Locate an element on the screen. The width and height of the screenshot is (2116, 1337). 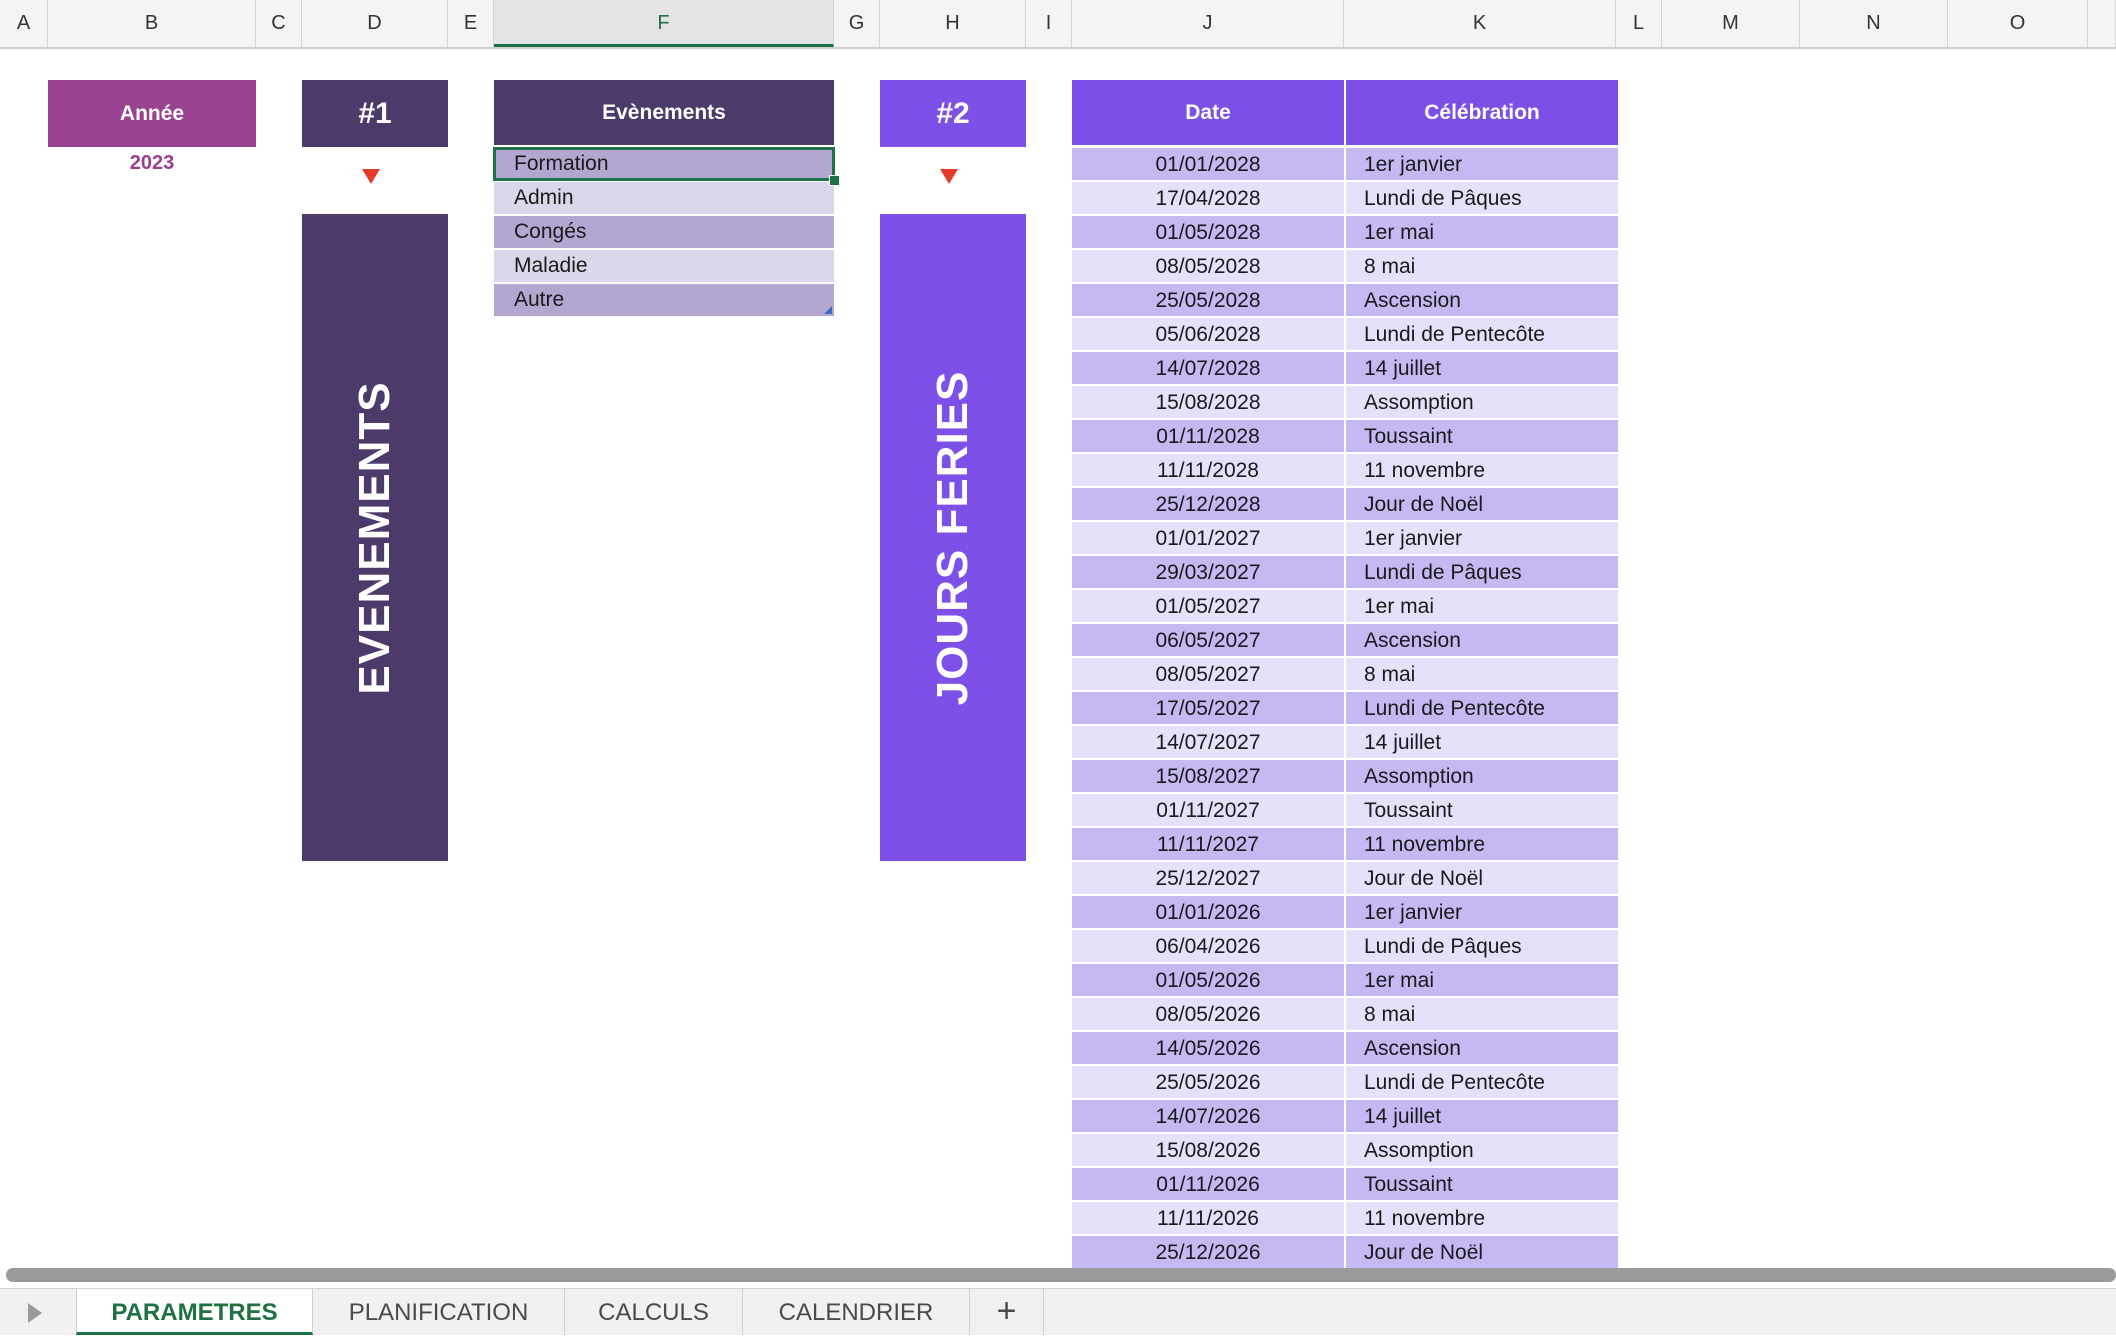
table-resize-handle-icon is located at coordinates (828, 310).